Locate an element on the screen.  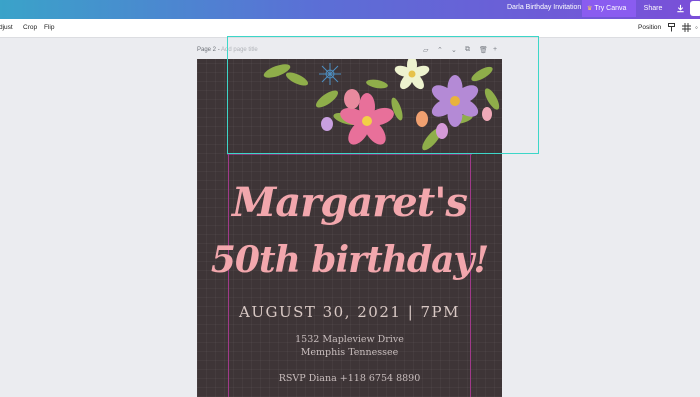
address-line-2: Memphis Tennessee is located at coordinates (349, 352).